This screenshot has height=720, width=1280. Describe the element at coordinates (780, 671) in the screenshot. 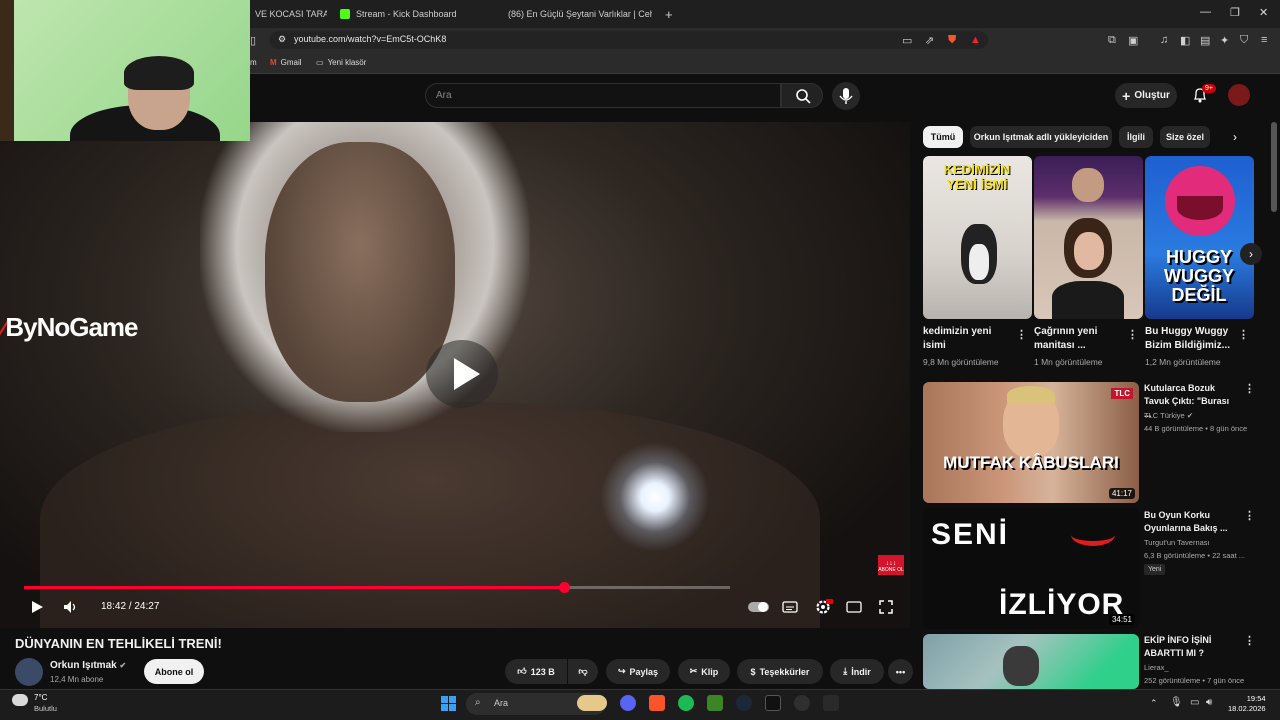

I see `thanks-button: $ Teşekkürler` at that location.